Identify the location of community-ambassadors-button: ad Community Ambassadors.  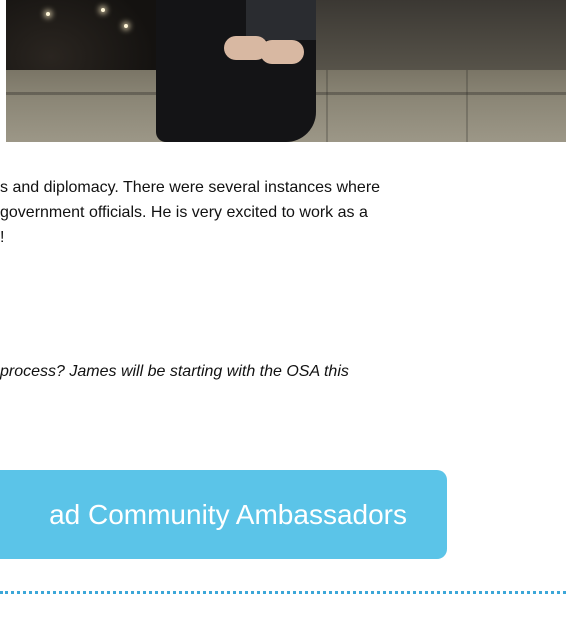
(223, 514).